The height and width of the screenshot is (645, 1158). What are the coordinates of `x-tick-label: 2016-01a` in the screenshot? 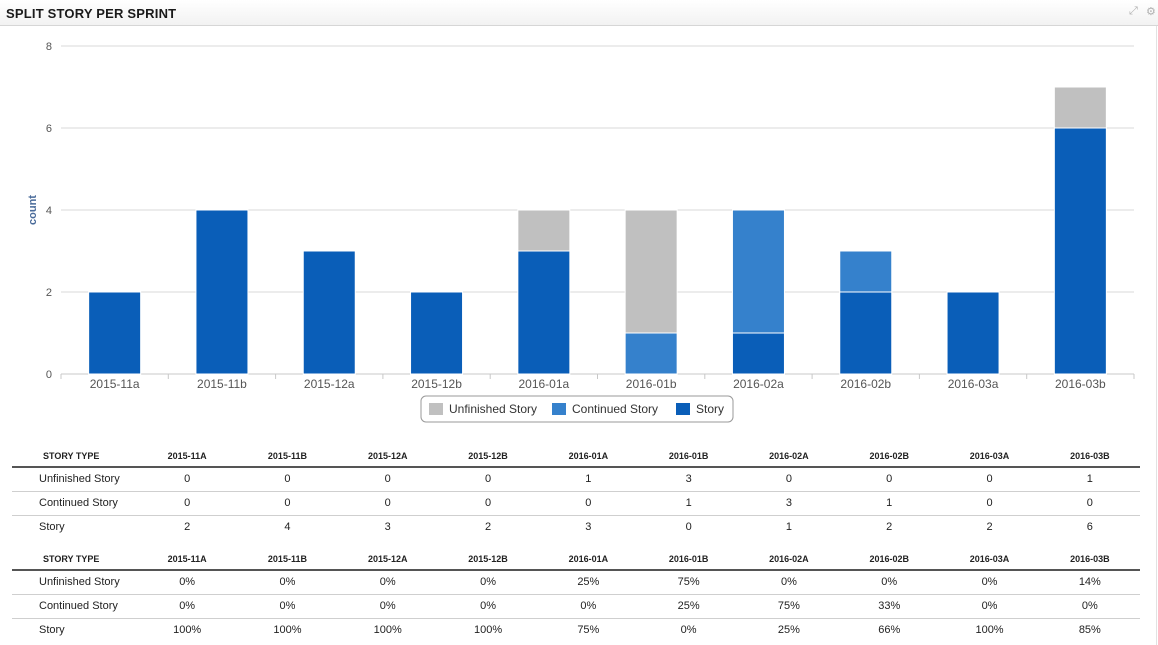 It's located at (543, 384).